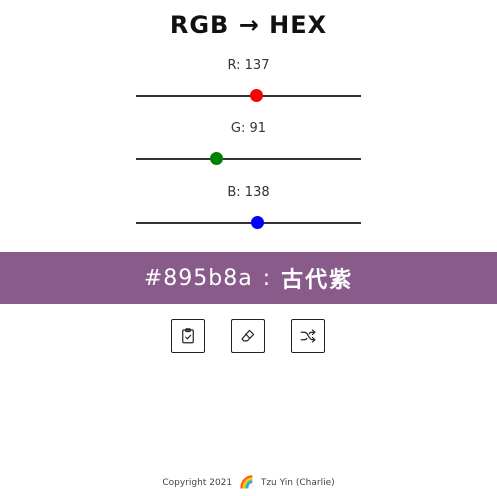 The height and width of the screenshot is (496, 497). I want to click on red-value-label: R: 137, so click(248, 65).